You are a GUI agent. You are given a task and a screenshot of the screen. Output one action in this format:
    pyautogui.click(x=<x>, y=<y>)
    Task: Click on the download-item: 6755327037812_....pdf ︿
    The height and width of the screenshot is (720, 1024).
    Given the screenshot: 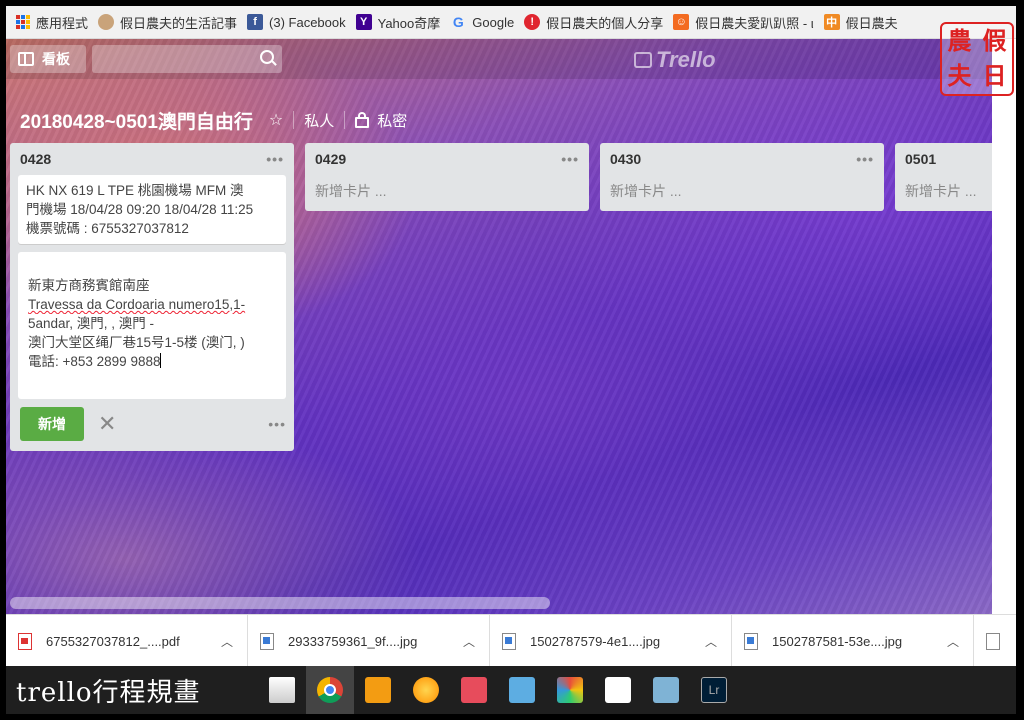 What is the action you would take?
    pyautogui.click(x=127, y=641)
    